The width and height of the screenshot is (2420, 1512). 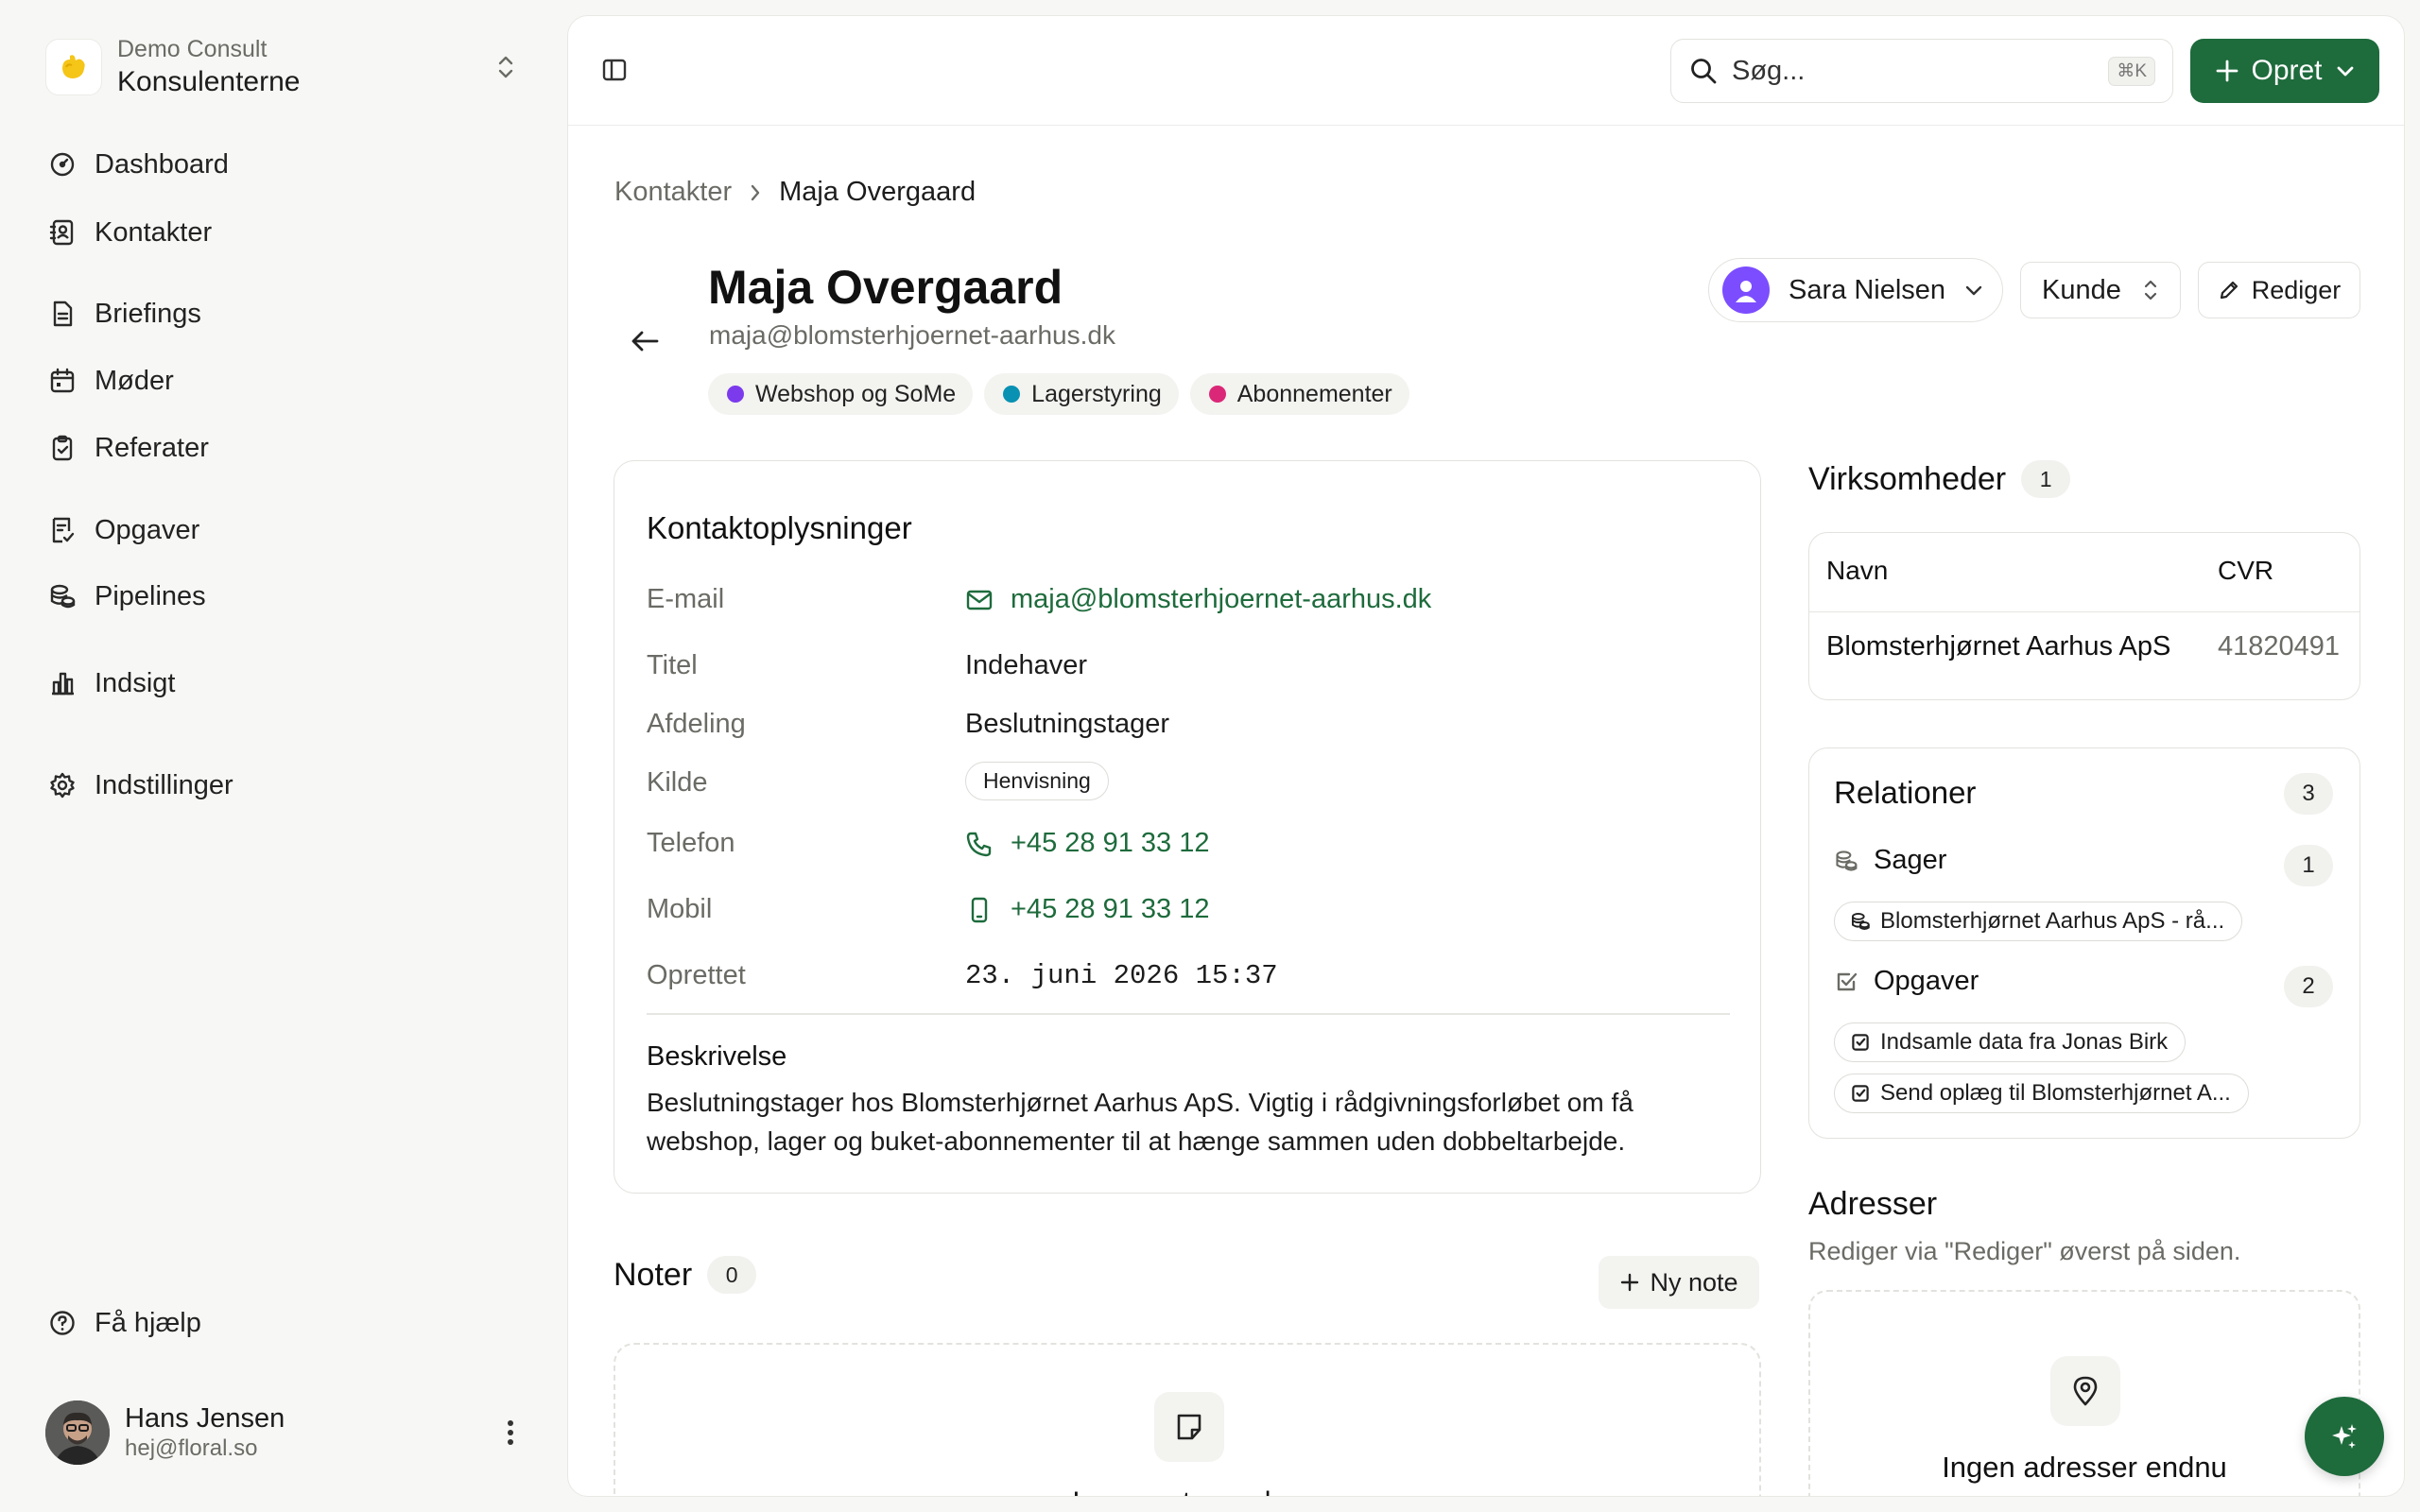 I want to click on sparkles-icon, so click(x=2344, y=1436).